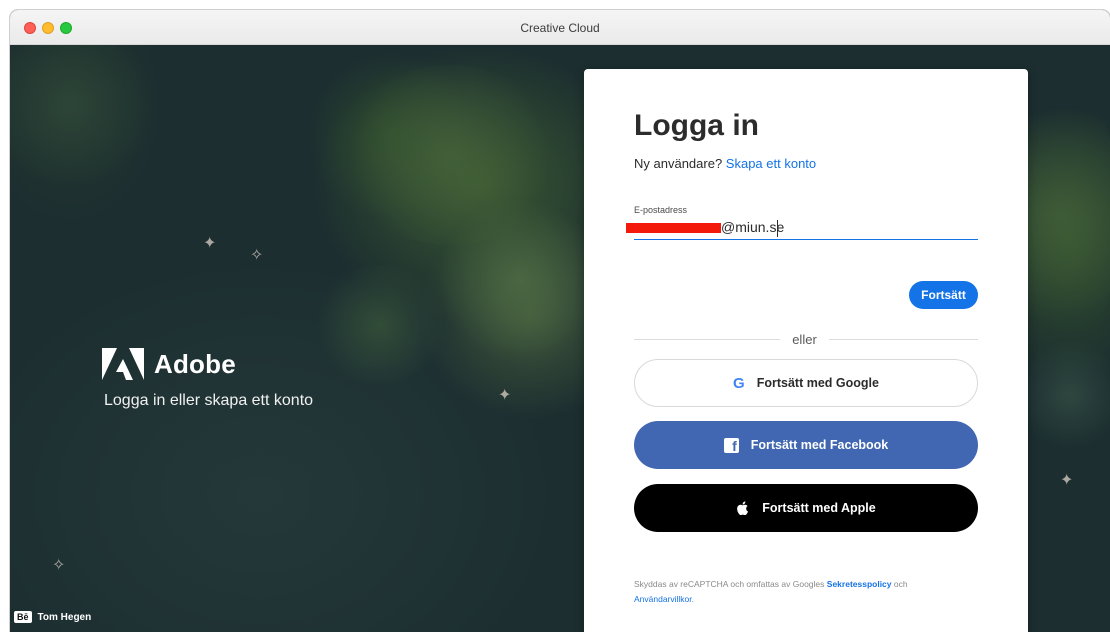 The image size is (1110, 632). Describe the element at coordinates (777, 228) in the screenshot. I see `text-caret` at that location.